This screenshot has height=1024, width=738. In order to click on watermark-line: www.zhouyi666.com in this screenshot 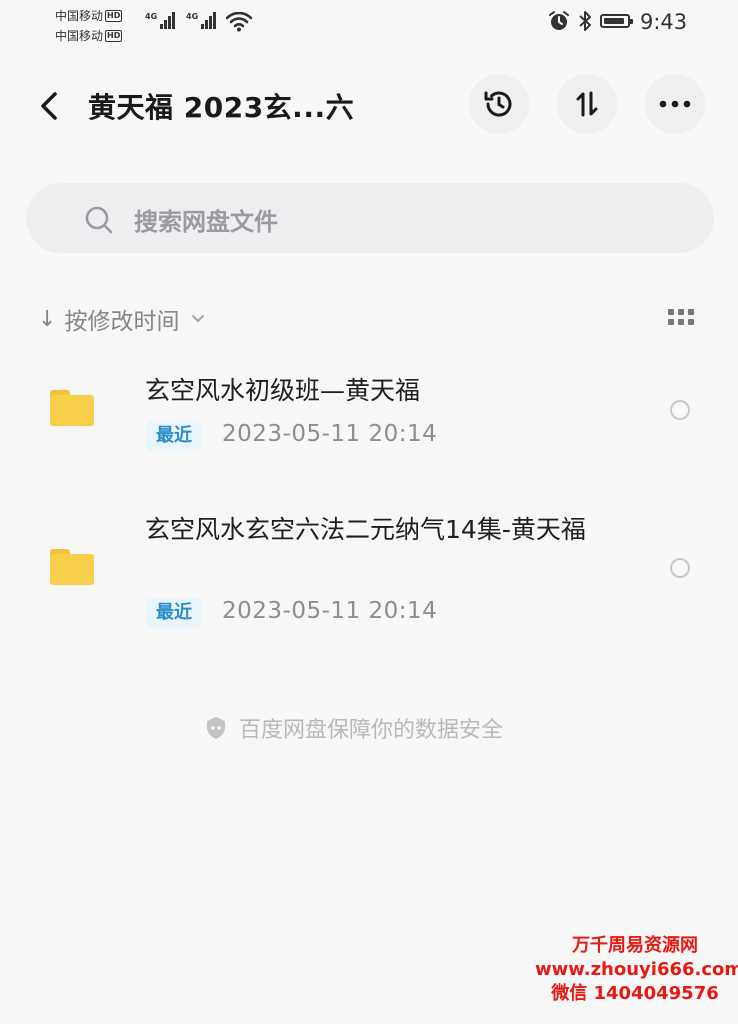, I will do `click(636, 969)`.